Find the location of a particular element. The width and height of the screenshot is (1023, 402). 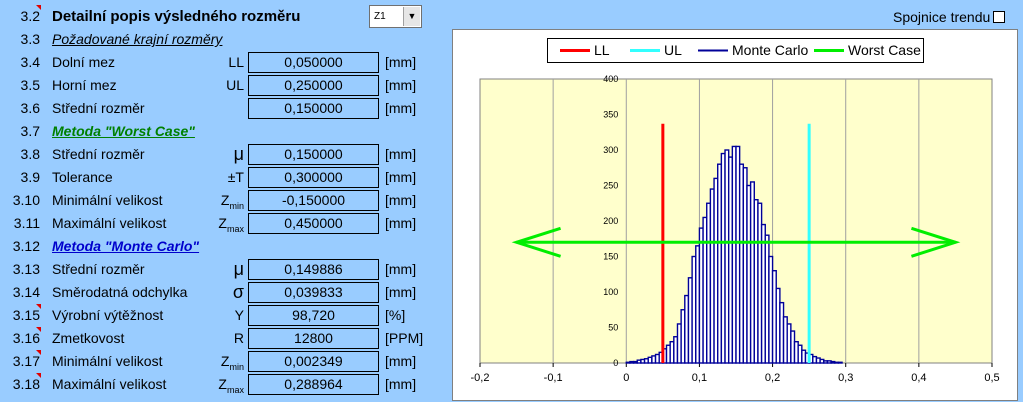

worst-case-arrow-right is located at coordinates (935, 242).